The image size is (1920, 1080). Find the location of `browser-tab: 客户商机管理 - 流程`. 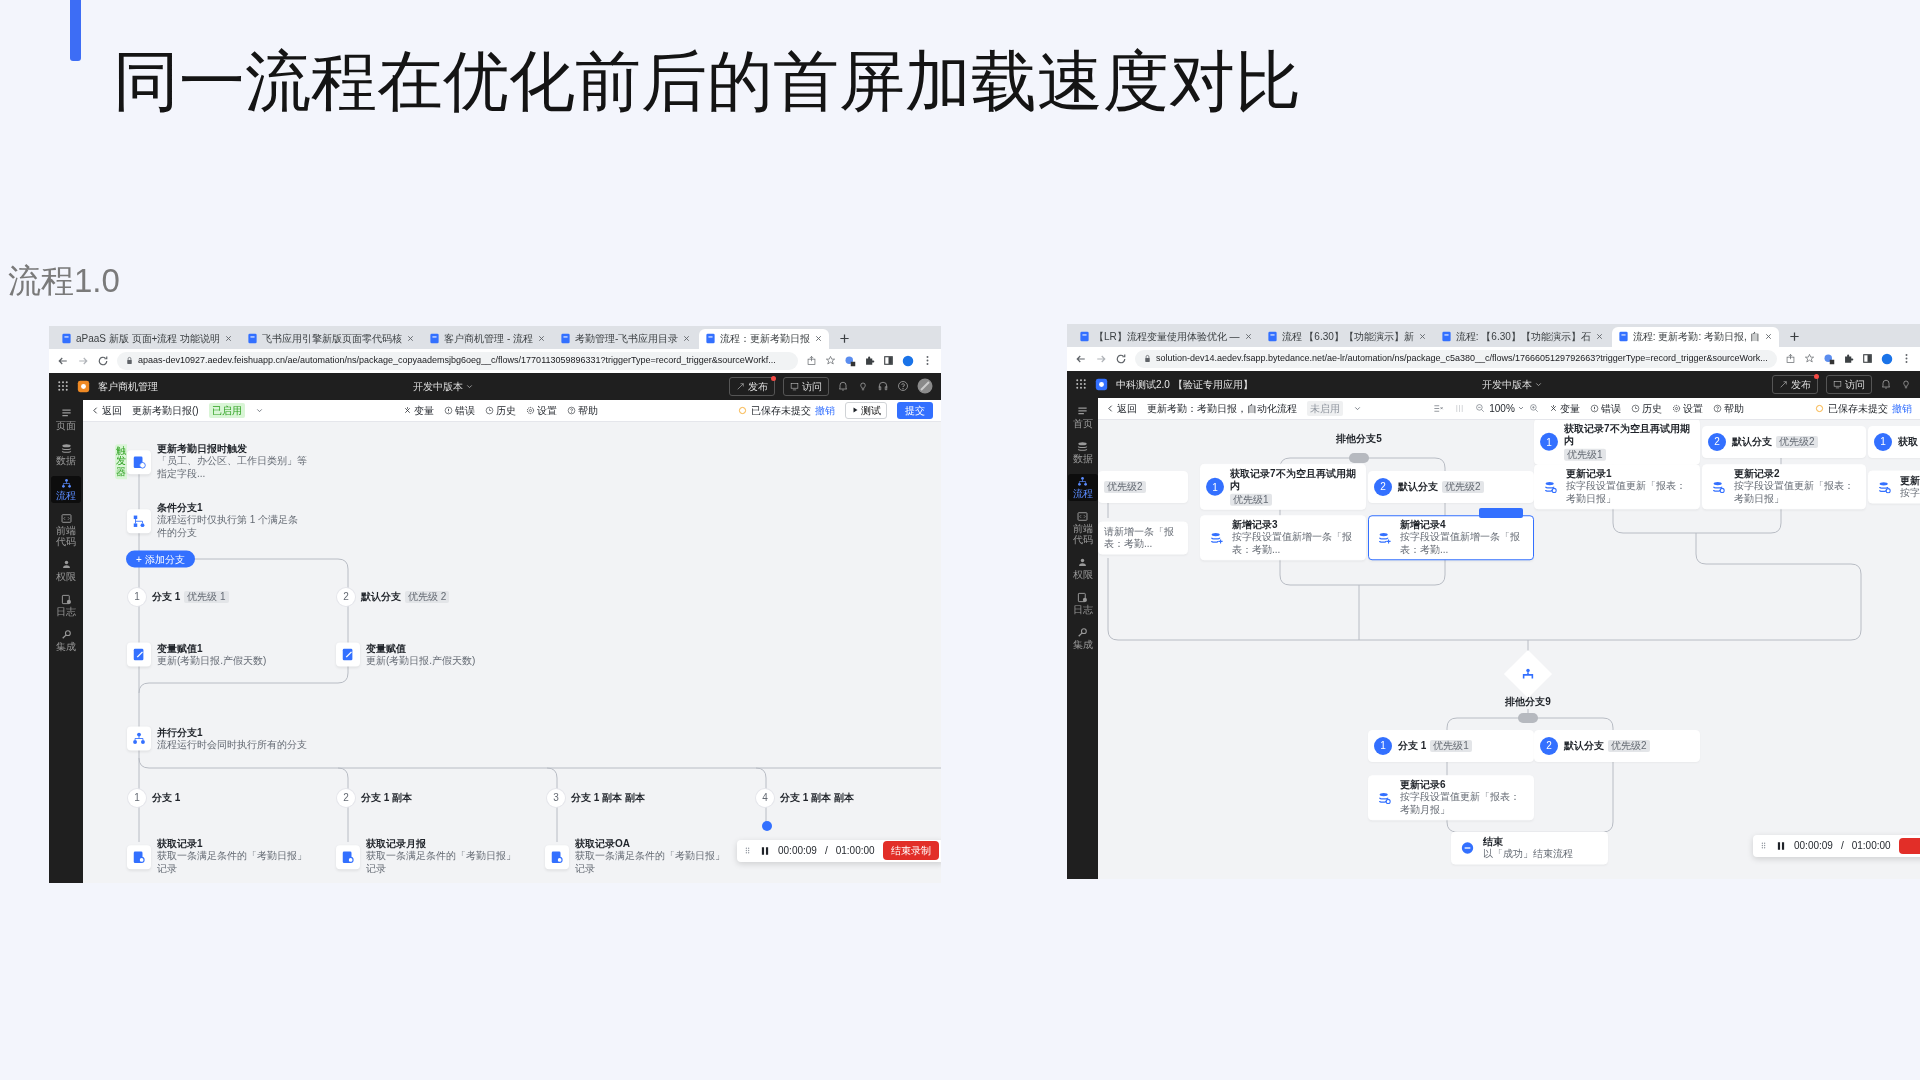

browser-tab: 客户商机管理 - 流程 is located at coordinates (488, 338).